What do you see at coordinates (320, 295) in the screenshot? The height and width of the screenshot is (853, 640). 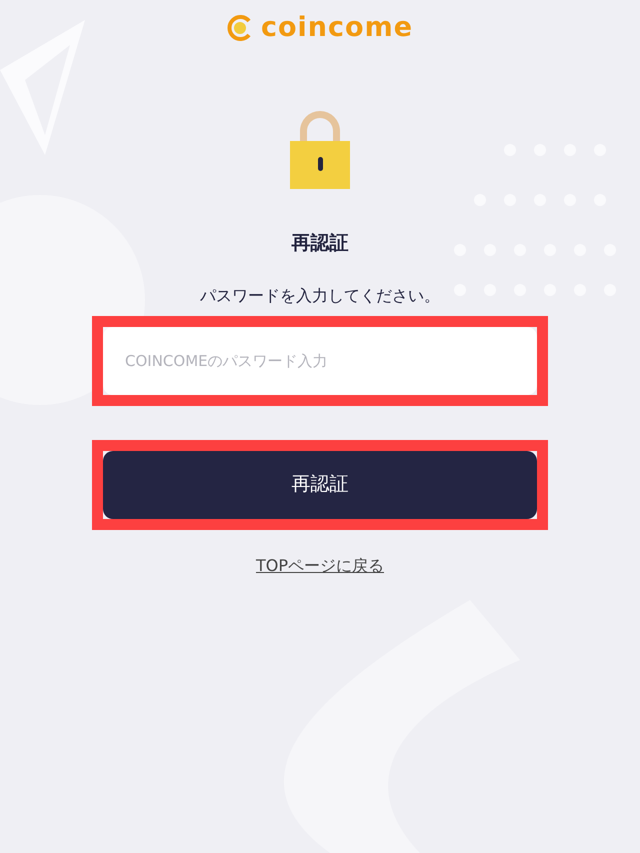 I see `instruction-text: パスワードを入力してください。` at bounding box center [320, 295].